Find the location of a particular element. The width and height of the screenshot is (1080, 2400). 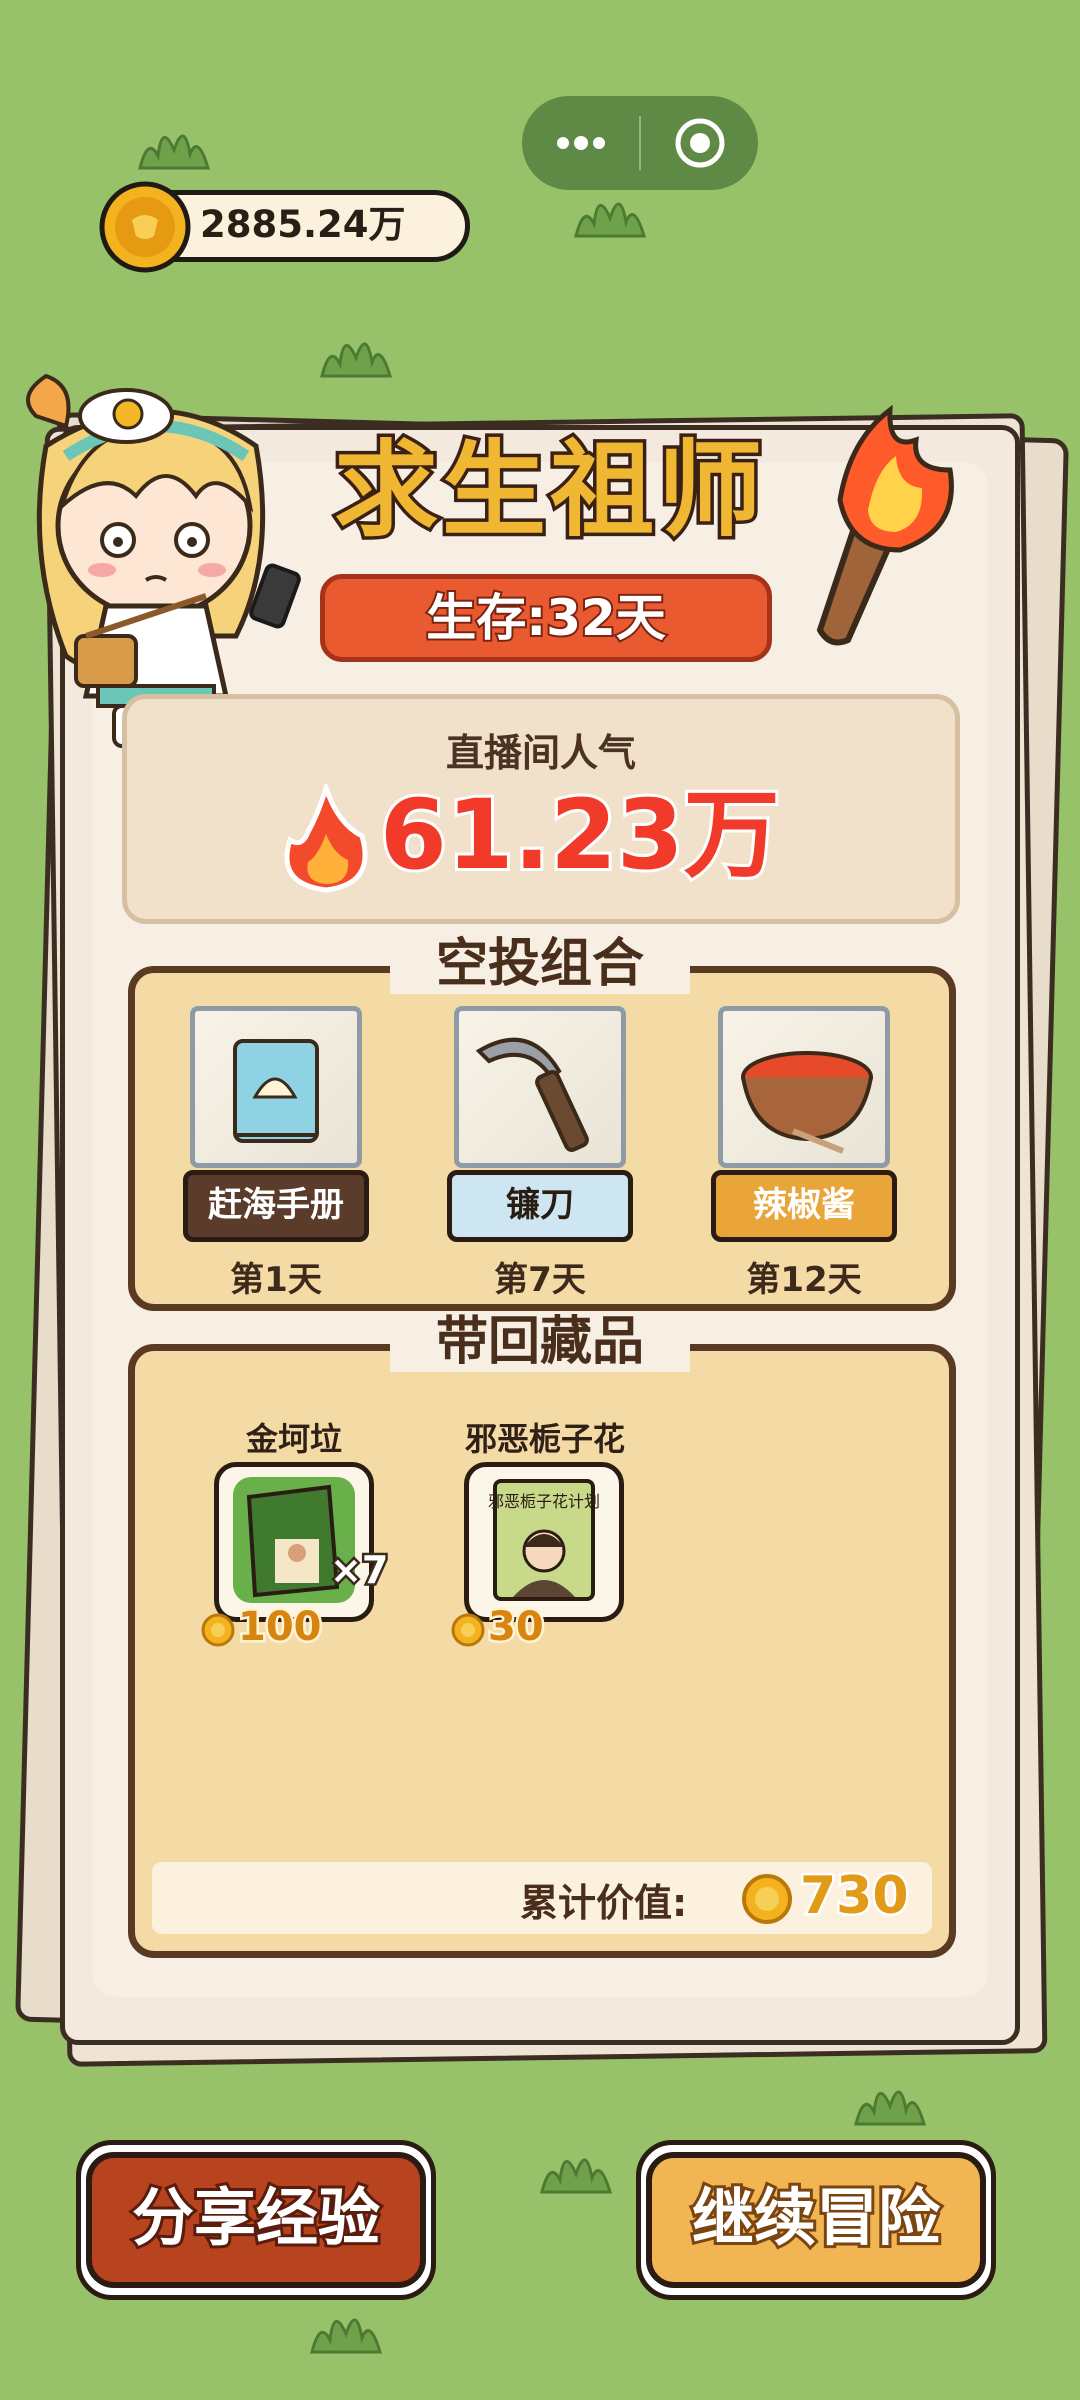

airdrop-item-name: 辣椒酱 is located at coordinates (804, 1206).